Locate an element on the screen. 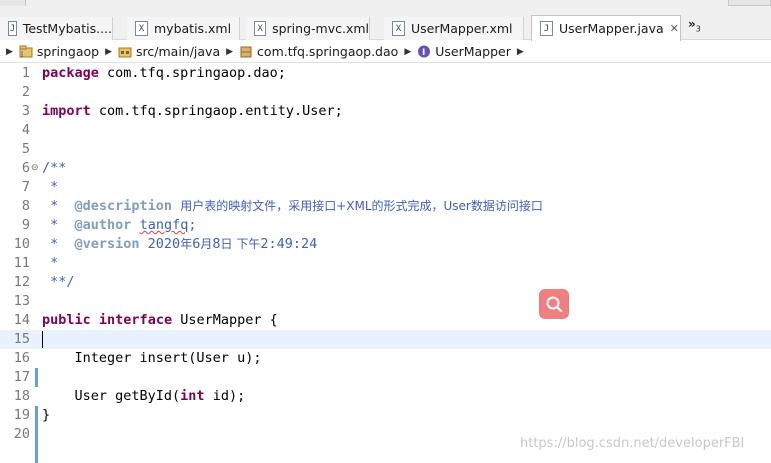  code-line: 7 * is located at coordinates (385, 187).